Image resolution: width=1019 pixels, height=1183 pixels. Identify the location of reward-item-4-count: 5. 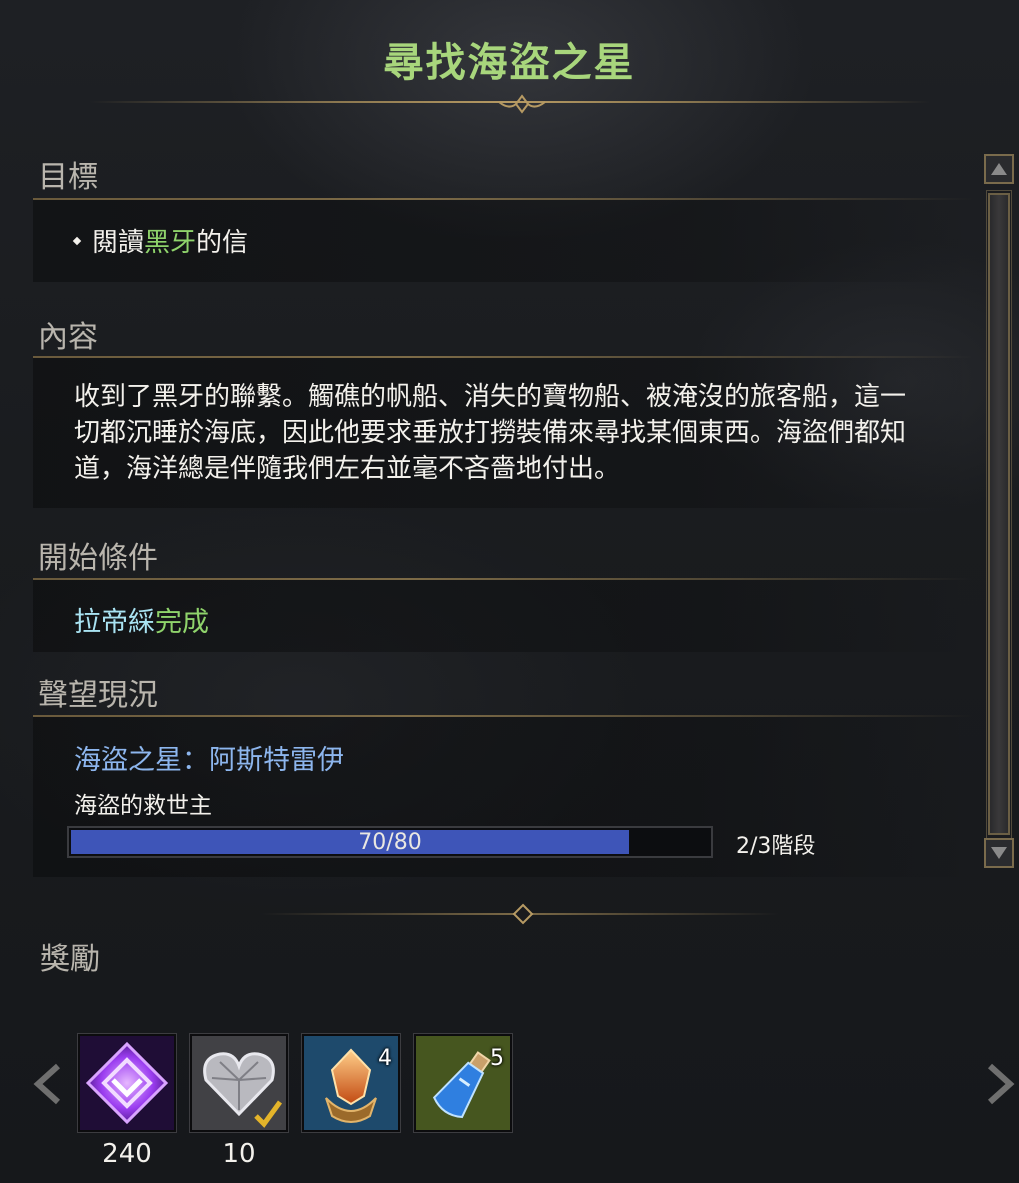
(497, 1058).